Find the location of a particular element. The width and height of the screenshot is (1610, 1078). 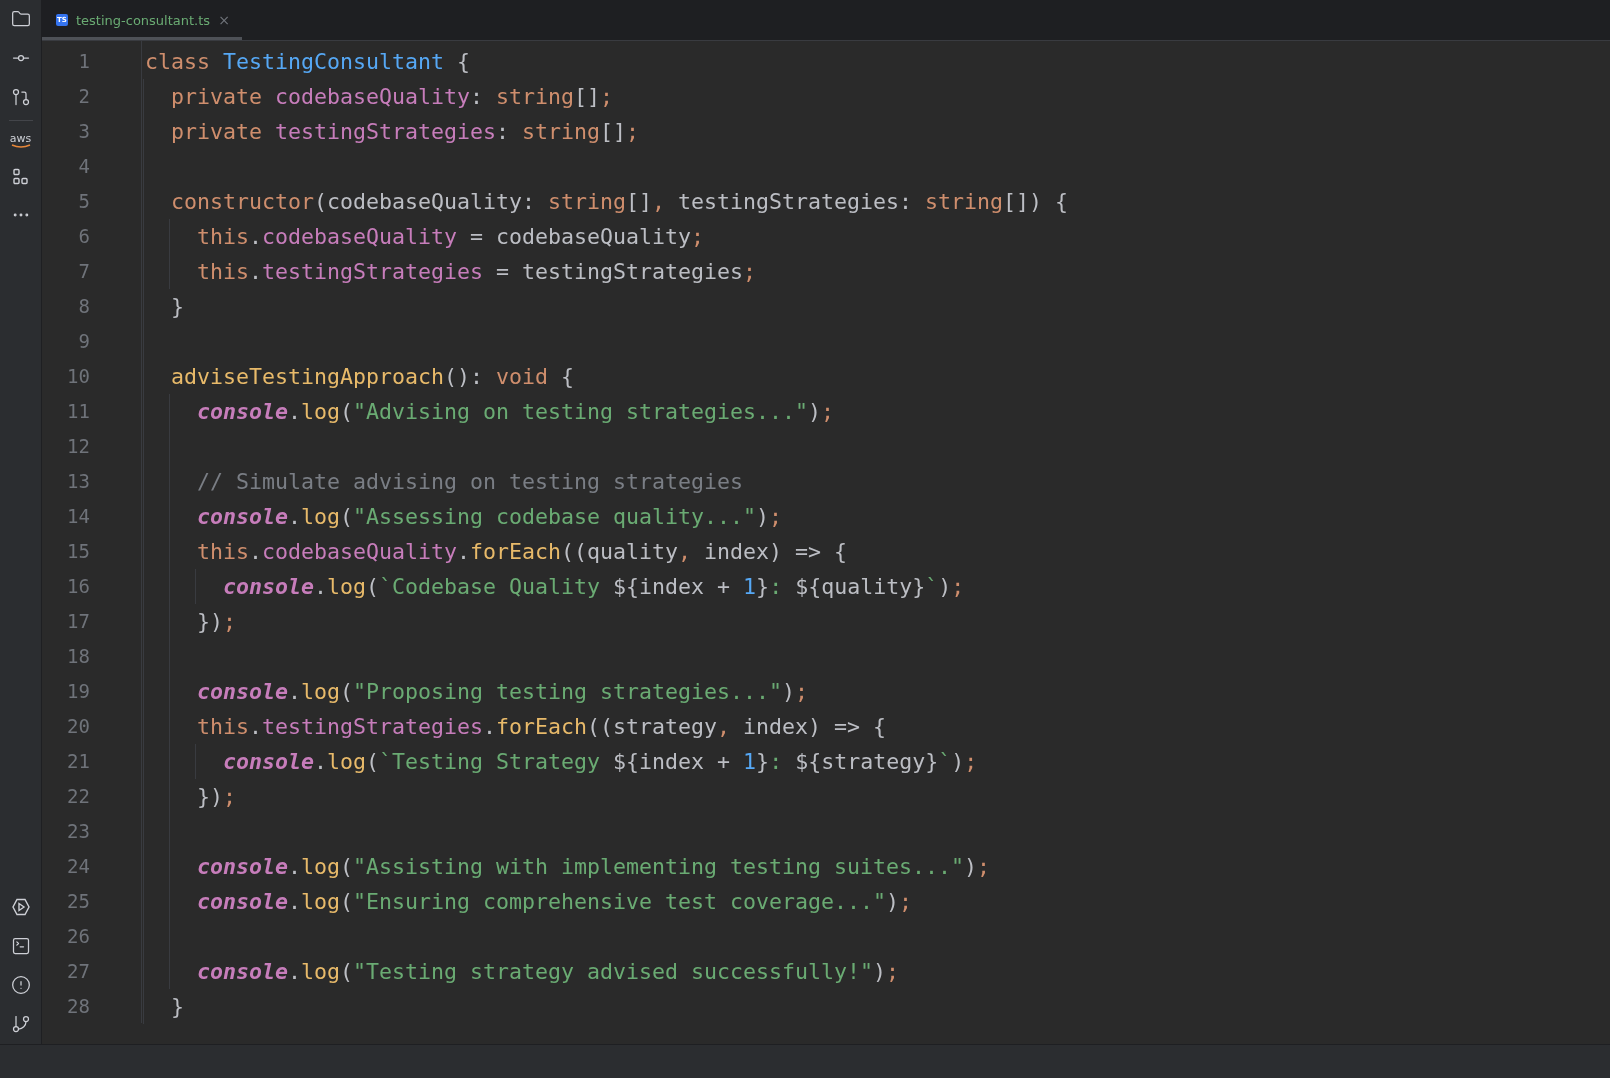

line-number: 22 is located at coordinates (78, 796).